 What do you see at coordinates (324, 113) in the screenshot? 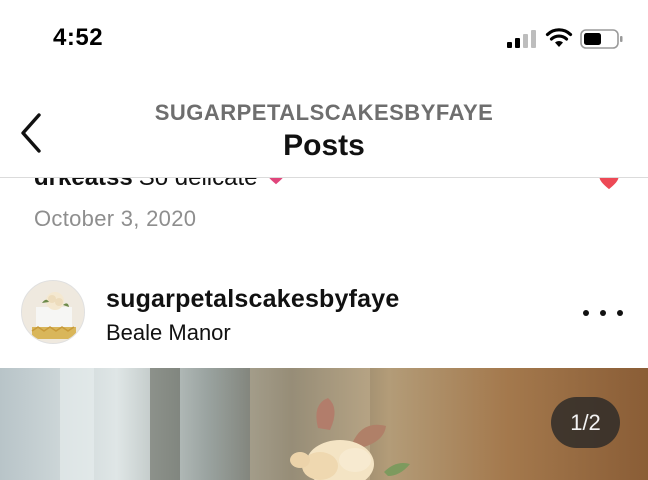
I see `account-name: SUGARPETALSCAKESBYFAYE` at bounding box center [324, 113].